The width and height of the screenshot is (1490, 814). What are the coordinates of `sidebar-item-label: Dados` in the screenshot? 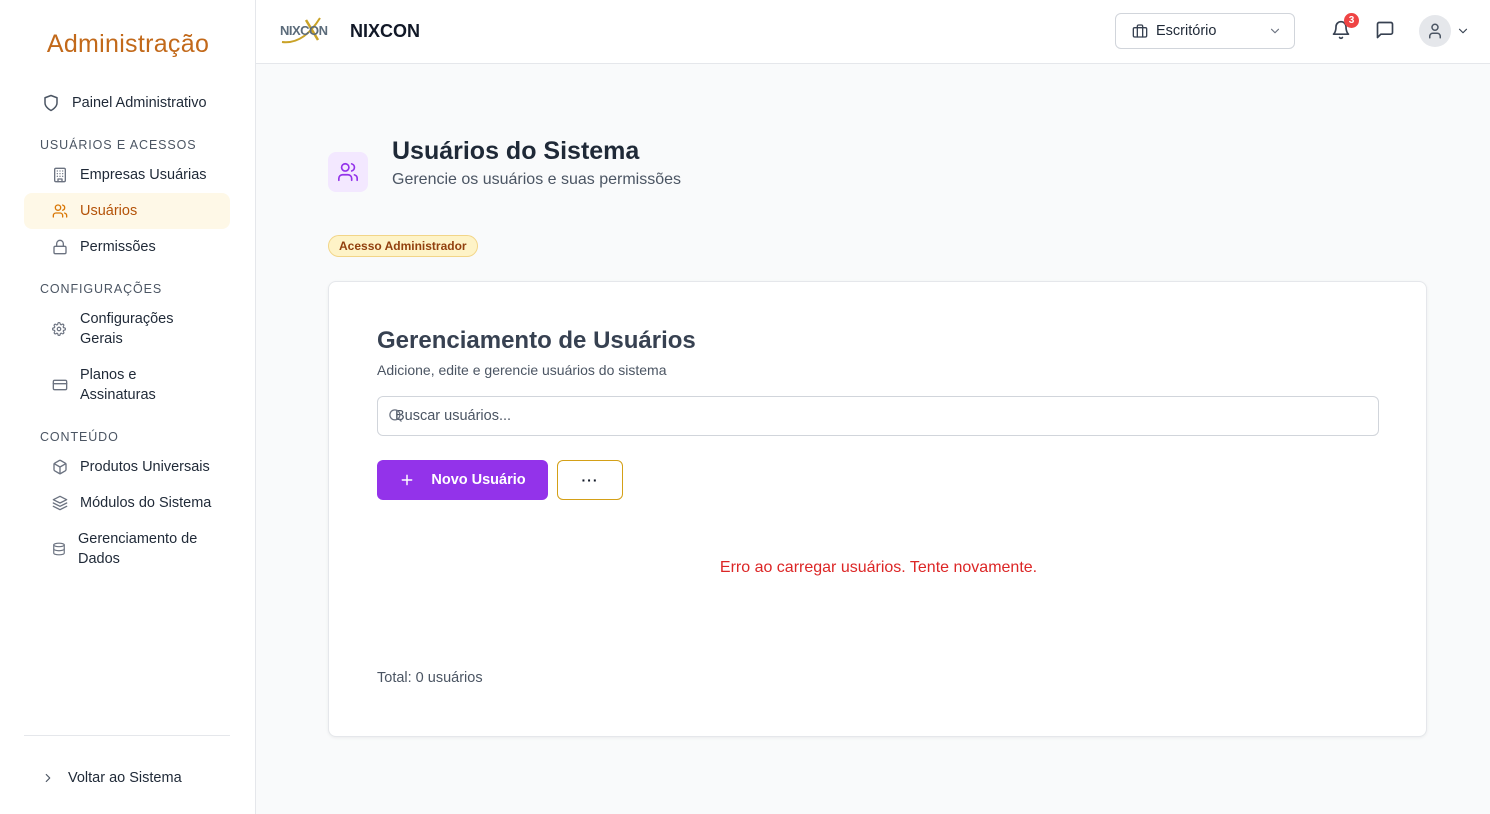 It's located at (99, 559).